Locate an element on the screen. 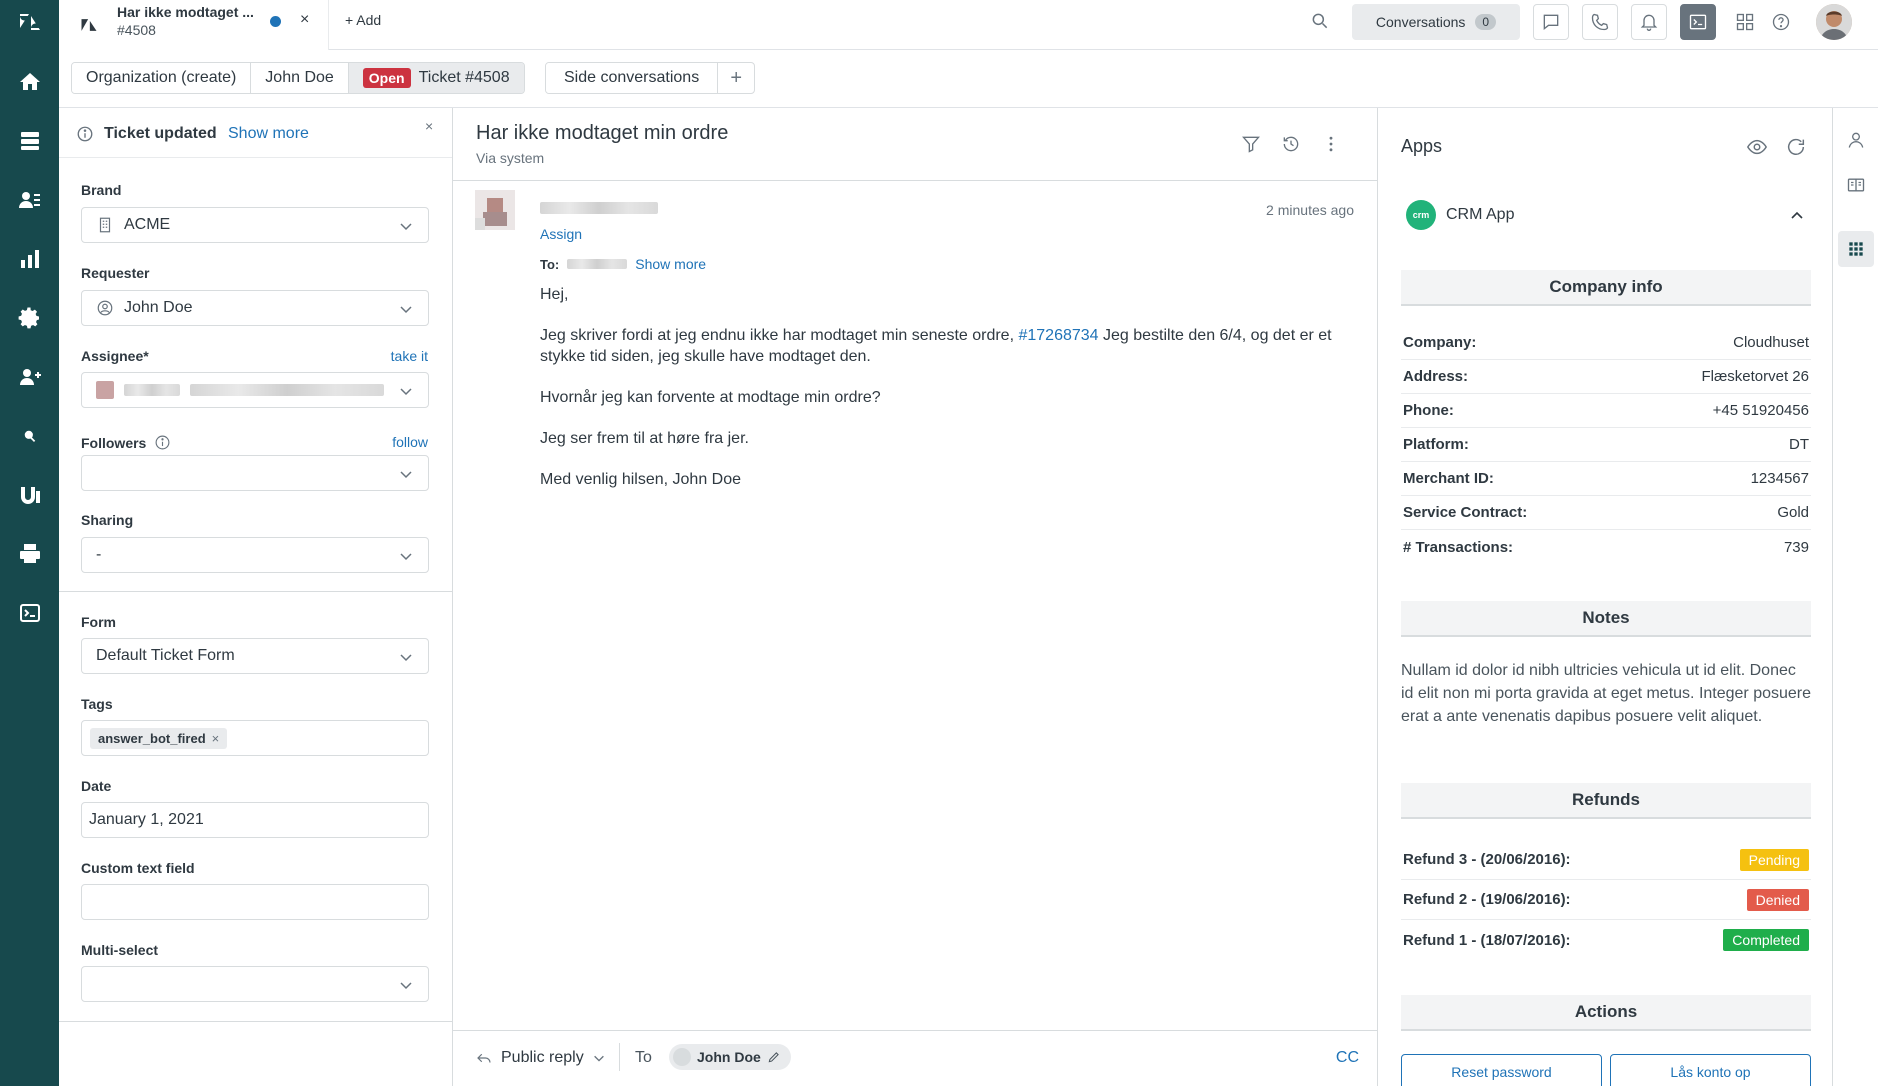 This screenshot has width=1878, height=1086. reset-password-button: Reset password is located at coordinates (1501, 1070).